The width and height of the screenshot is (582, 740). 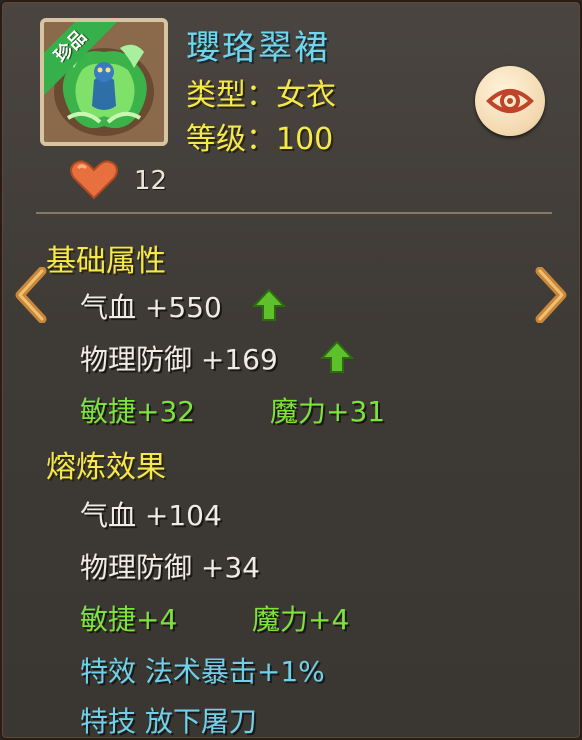 I want to click on view-button, so click(x=510, y=101).